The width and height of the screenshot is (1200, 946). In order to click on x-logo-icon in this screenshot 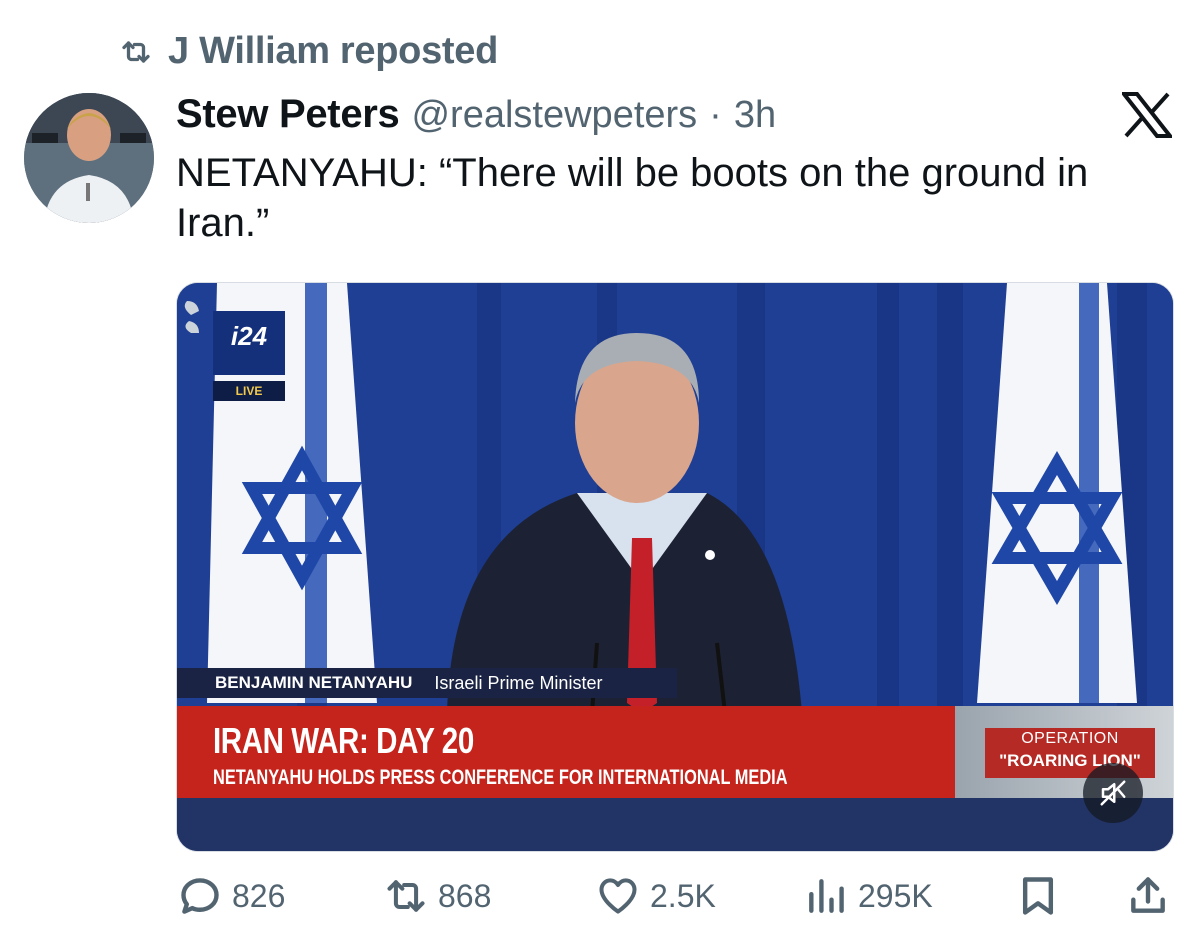, I will do `click(1147, 115)`.